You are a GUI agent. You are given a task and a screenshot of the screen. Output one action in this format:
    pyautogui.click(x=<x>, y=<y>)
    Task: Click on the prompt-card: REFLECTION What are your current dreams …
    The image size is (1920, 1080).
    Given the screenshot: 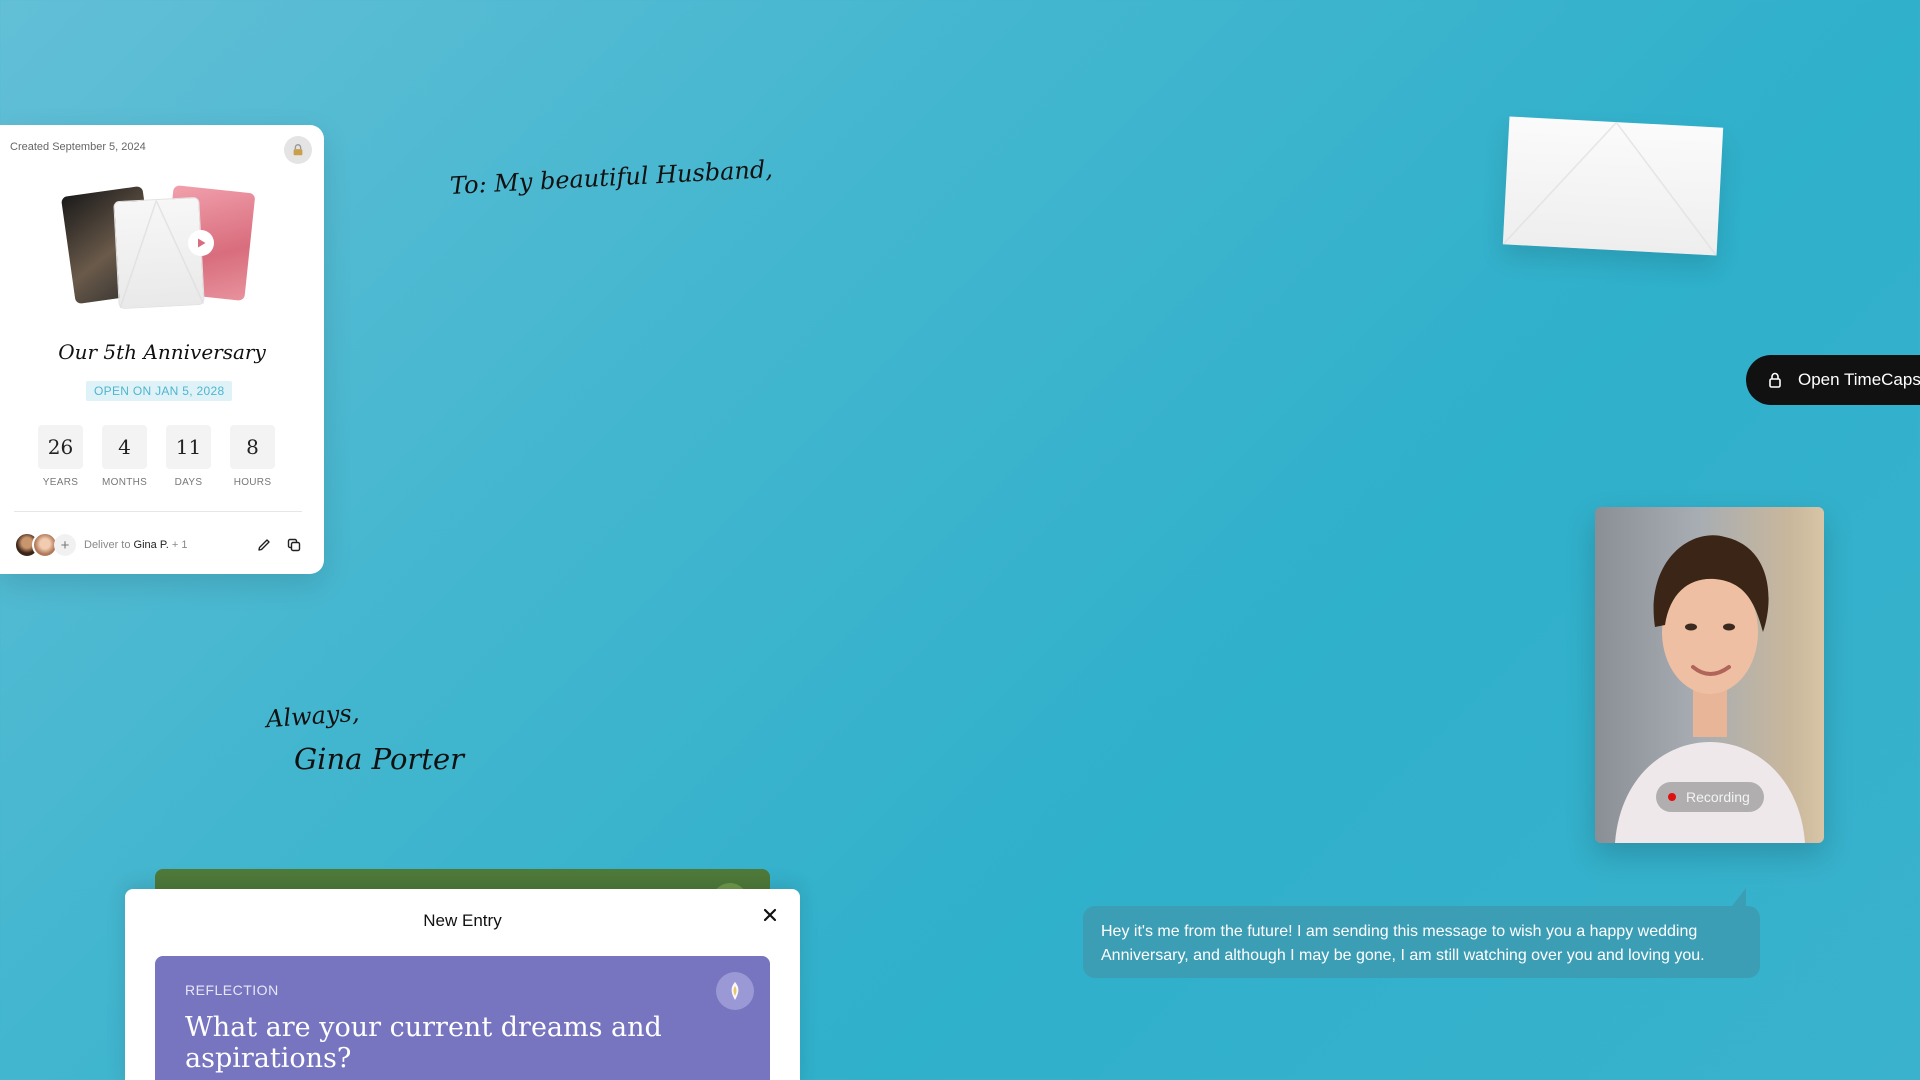 What is the action you would take?
    pyautogui.click(x=462, y=1018)
    